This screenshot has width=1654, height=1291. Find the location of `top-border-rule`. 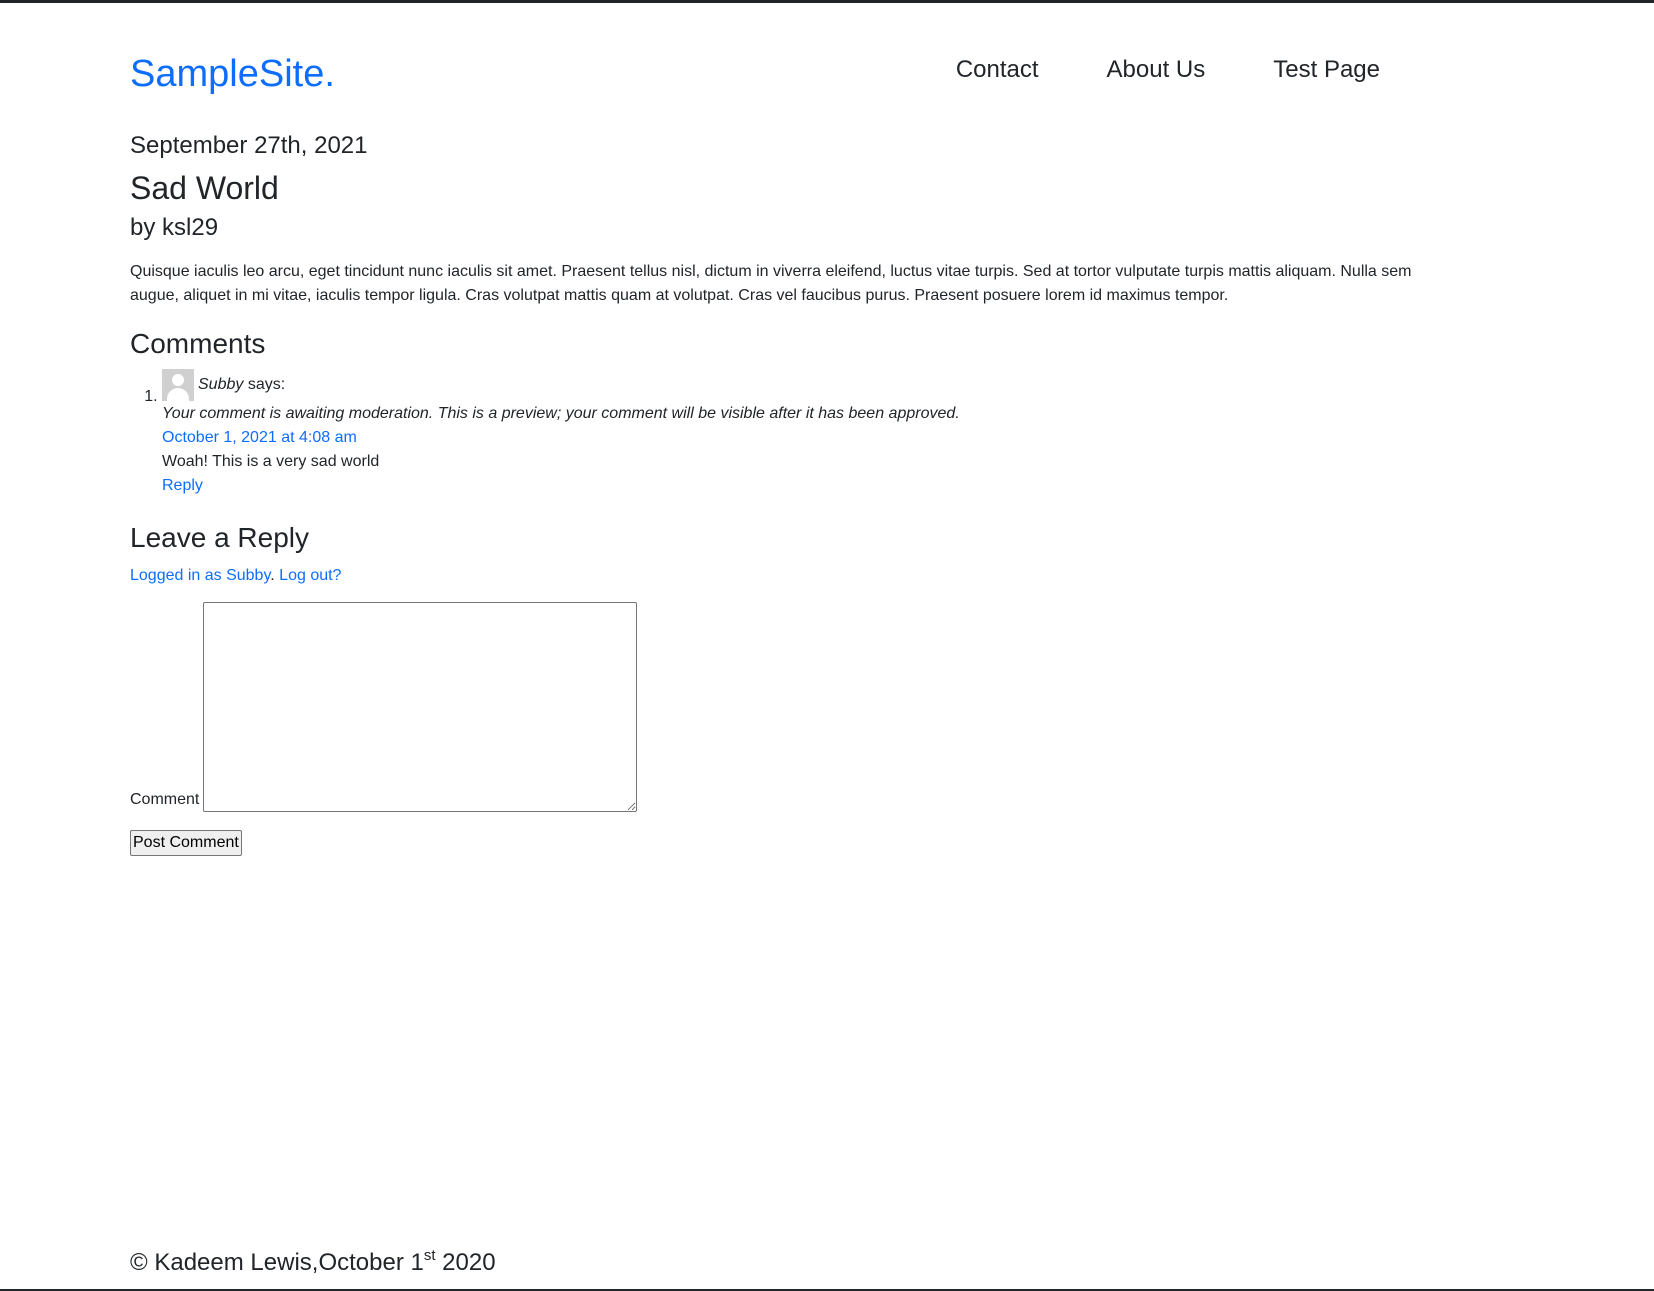

top-border-rule is located at coordinates (827, 1).